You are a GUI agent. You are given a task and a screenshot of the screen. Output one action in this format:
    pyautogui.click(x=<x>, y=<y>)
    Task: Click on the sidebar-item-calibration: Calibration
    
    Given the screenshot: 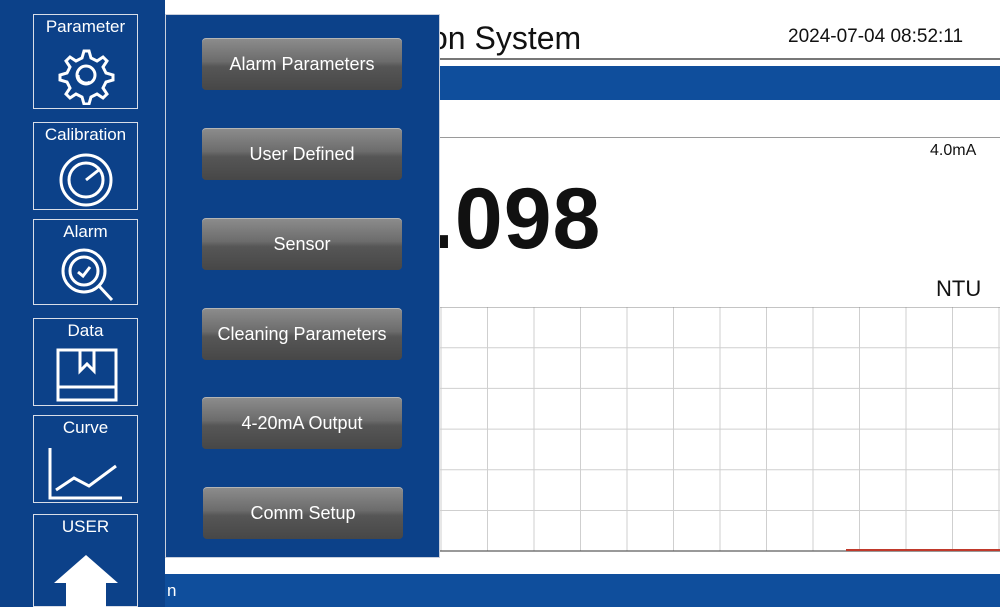 What is the action you would take?
    pyautogui.click(x=85, y=166)
    